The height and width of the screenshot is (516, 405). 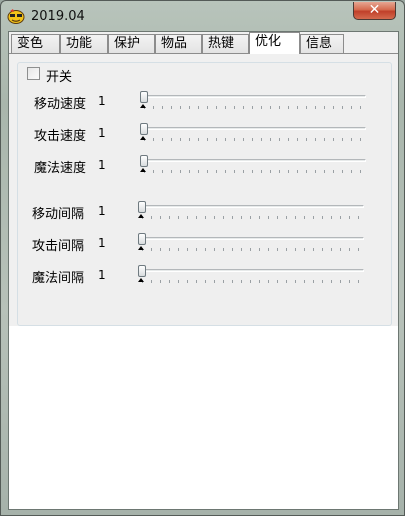 What do you see at coordinates (58, 214) in the screenshot?
I see `row-label-move-interval: 移动间隔` at bounding box center [58, 214].